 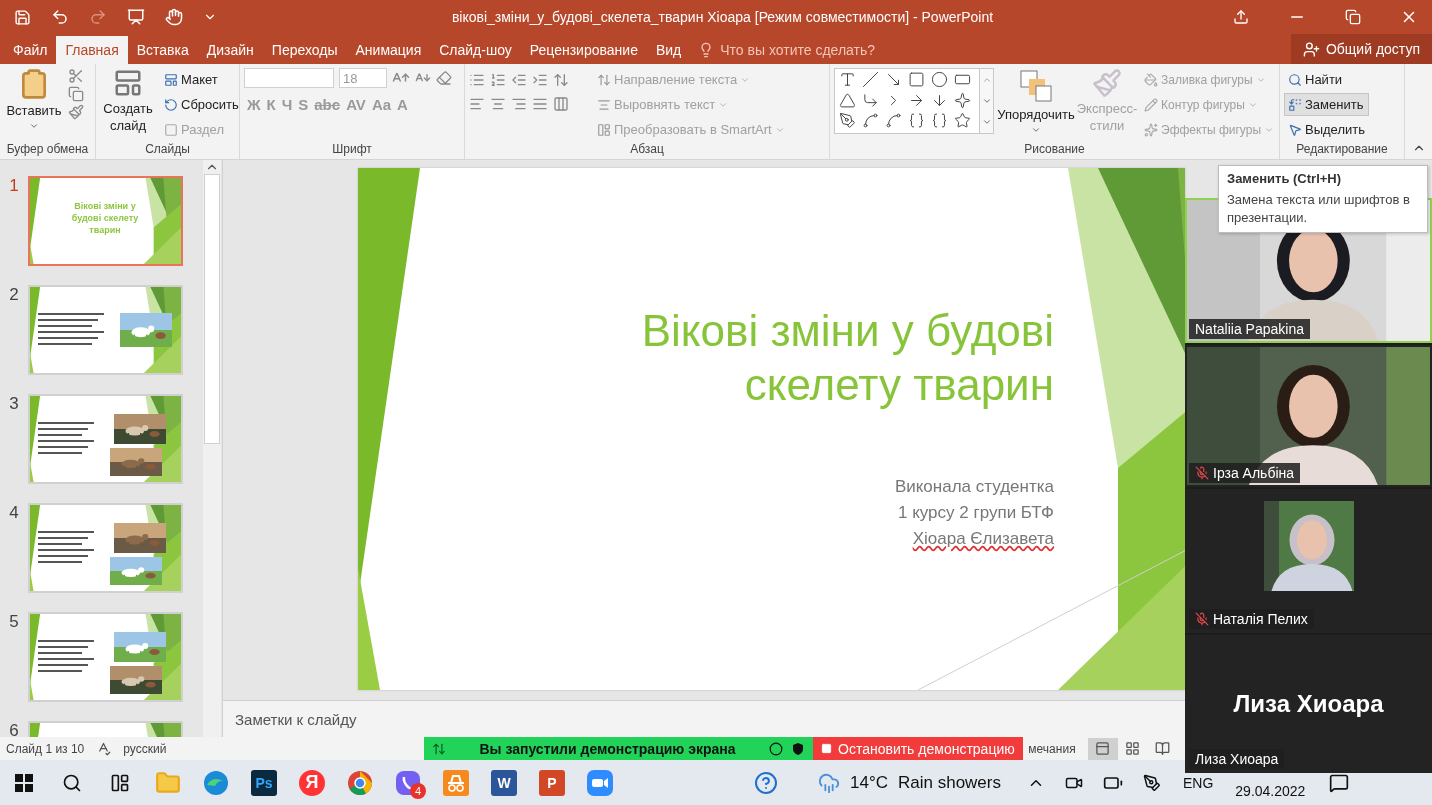 I want to click on ribbon-button: Выделить, so click(x=1326, y=129).